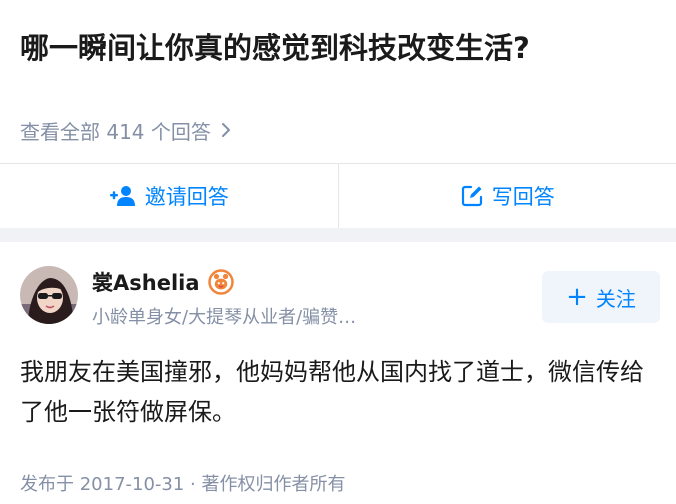  I want to click on section-separator, so click(338, 235).